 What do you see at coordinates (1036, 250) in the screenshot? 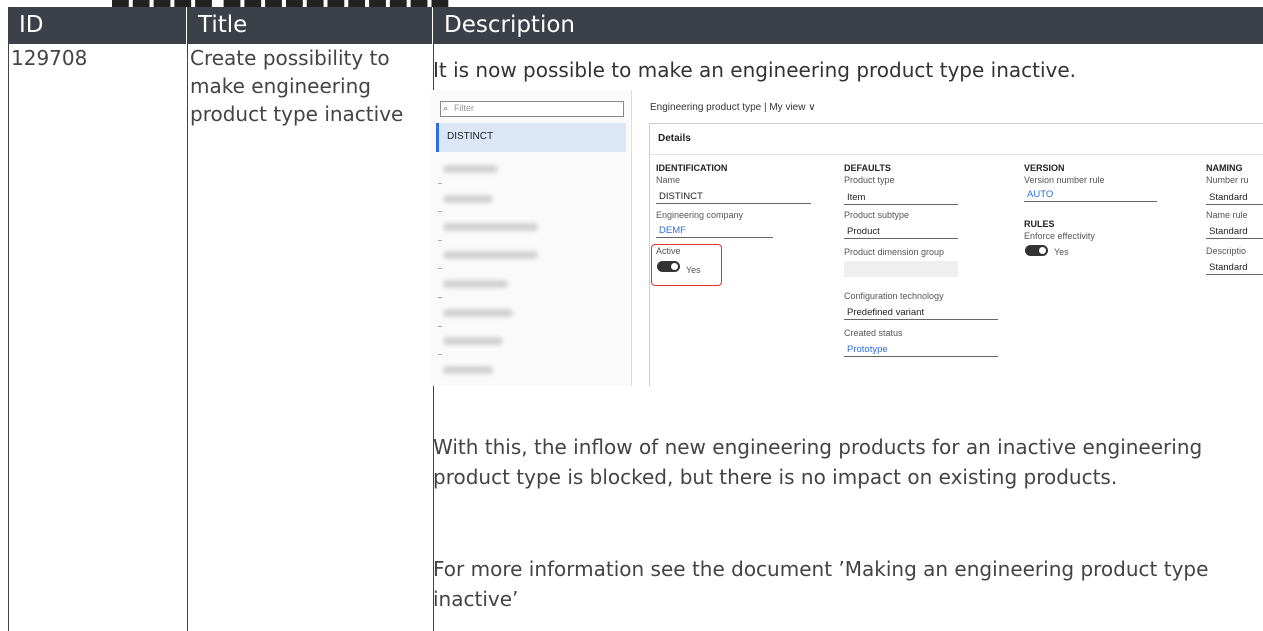
I see `enforce-toggle` at bounding box center [1036, 250].